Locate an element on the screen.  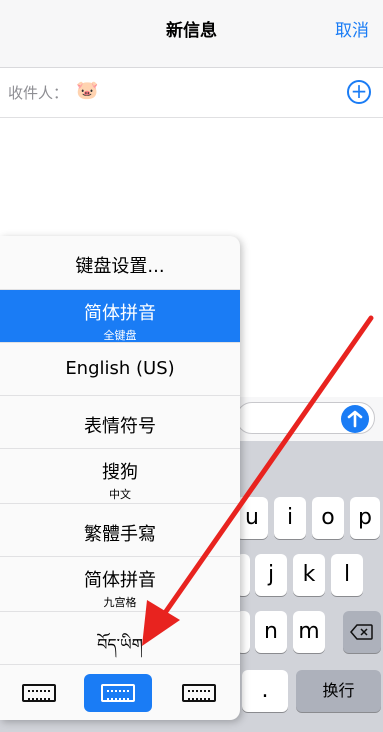
ime-item-english: English (US) is located at coordinates (120, 369).